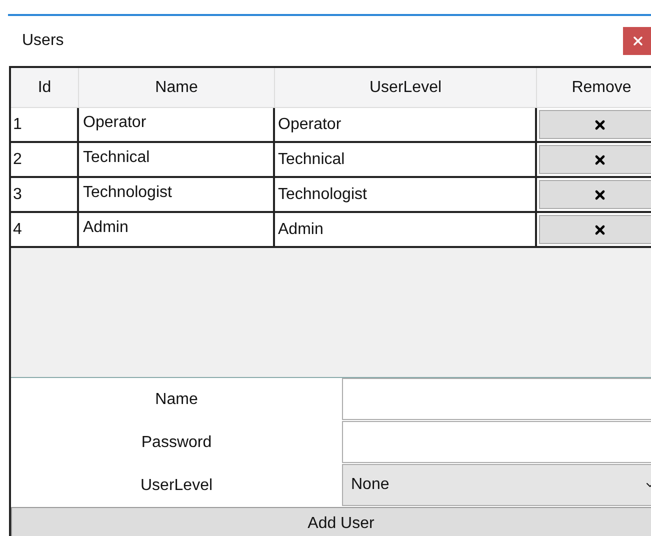  I want to click on field-label: UserLevel, so click(176, 486).